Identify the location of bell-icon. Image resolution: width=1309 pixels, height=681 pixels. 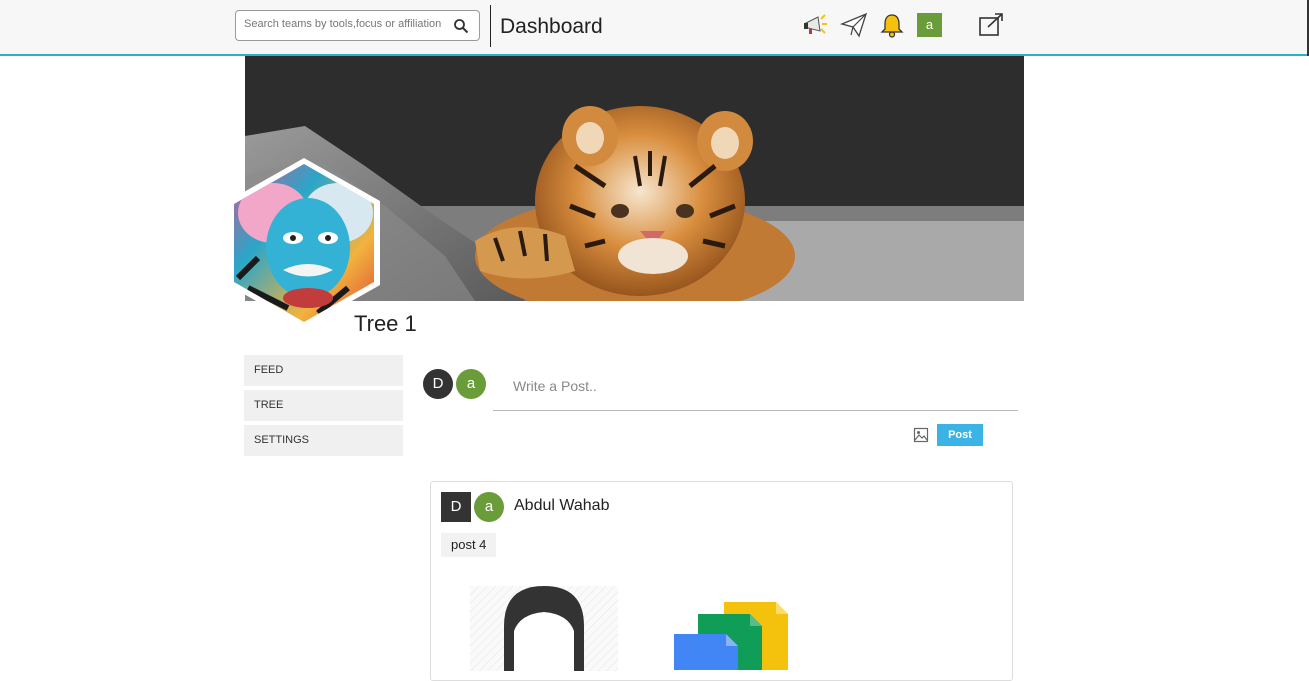
(892, 25).